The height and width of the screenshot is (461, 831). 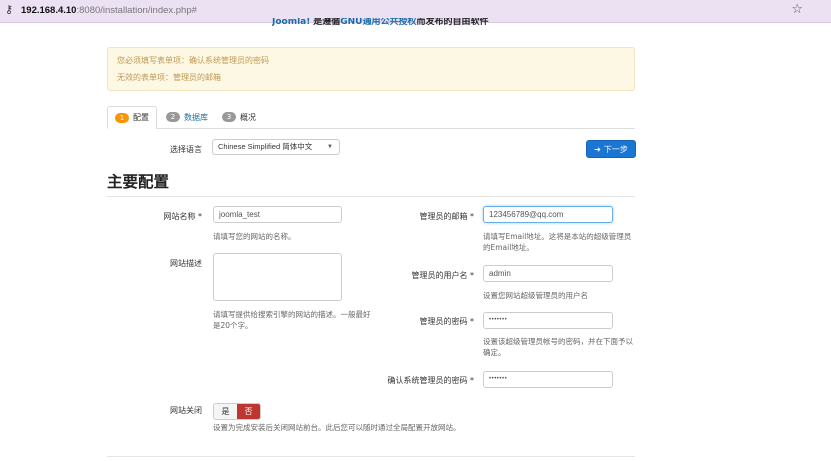 What do you see at coordinates (548, 214) in the screenshot?
I see `admin-email-input: 123456789@qq.com` at bounding box center [548, 214].